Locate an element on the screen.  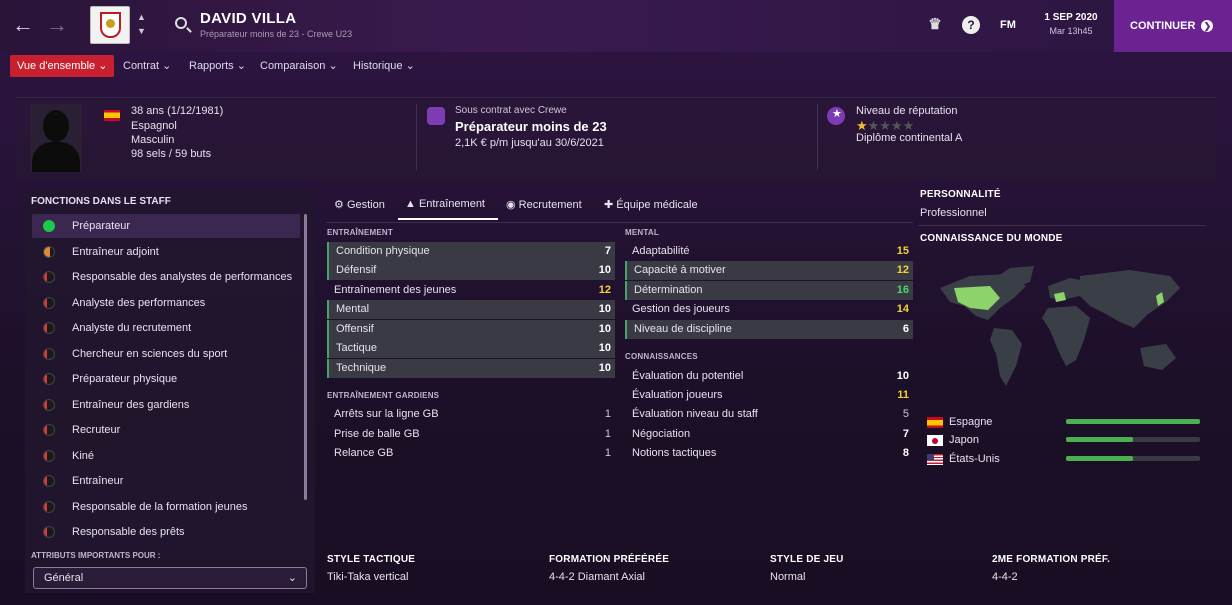
nationality: Espagnol is located at coordinates (154, 126).